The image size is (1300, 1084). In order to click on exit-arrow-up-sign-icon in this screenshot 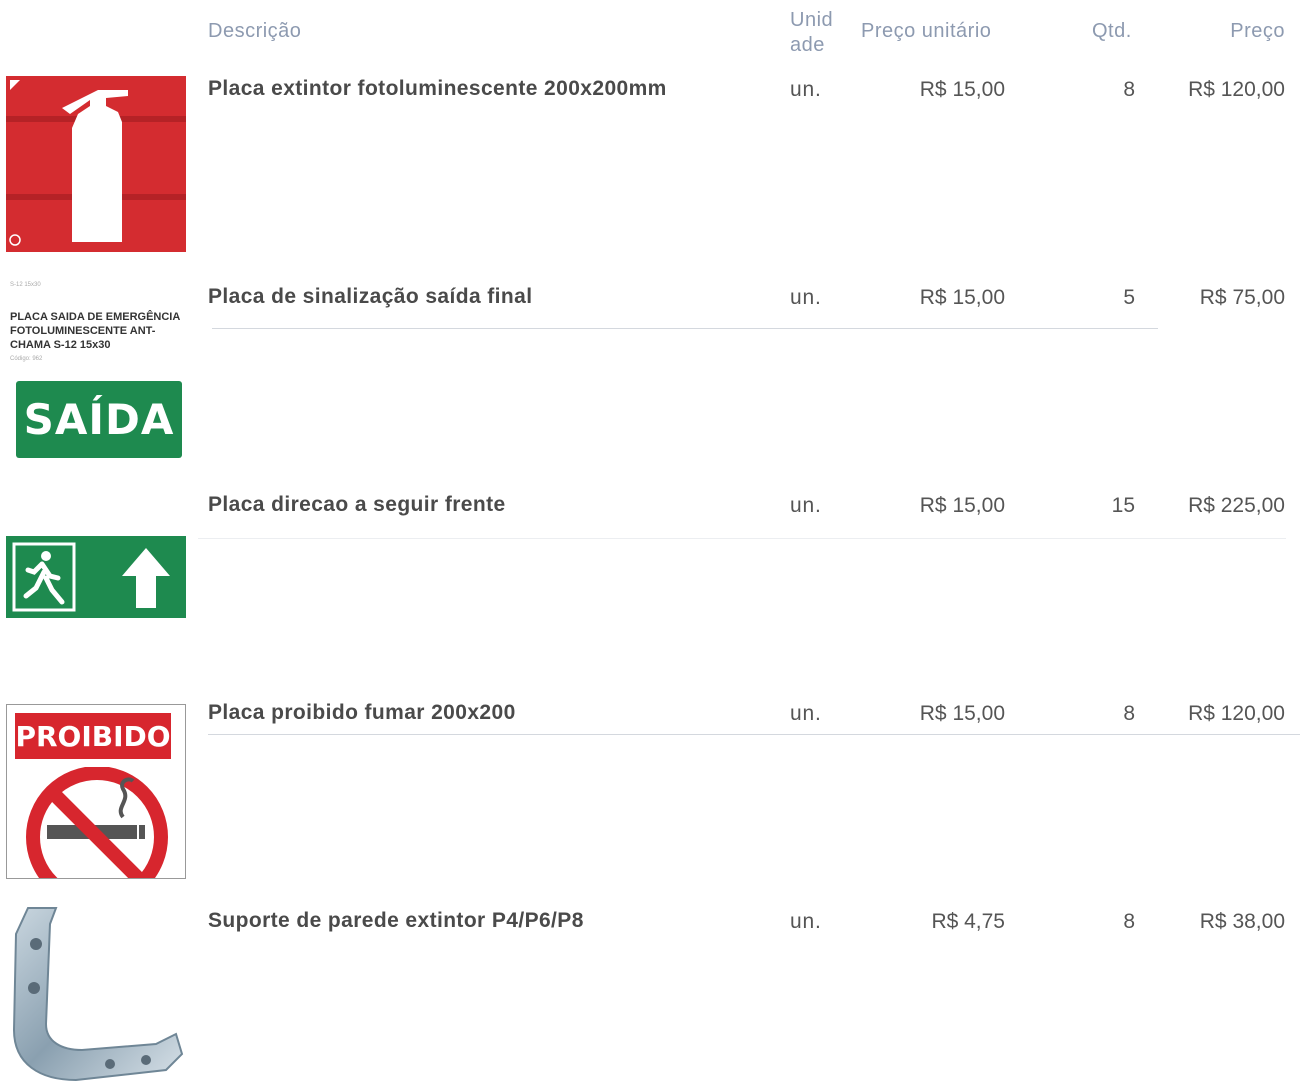, I will do `click(96, 577)`.